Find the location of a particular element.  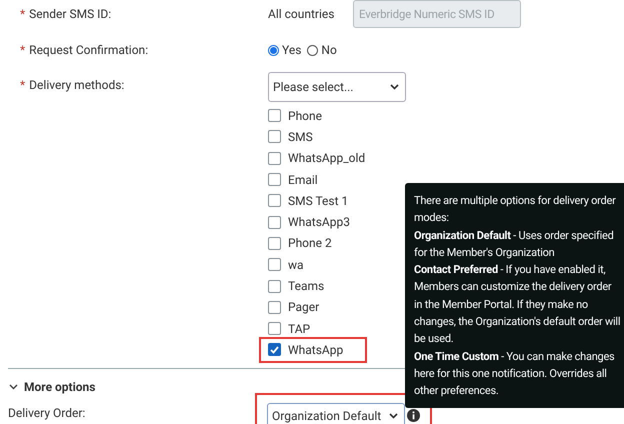

checkbox-label: Phone is located at coordinates (305, 116).